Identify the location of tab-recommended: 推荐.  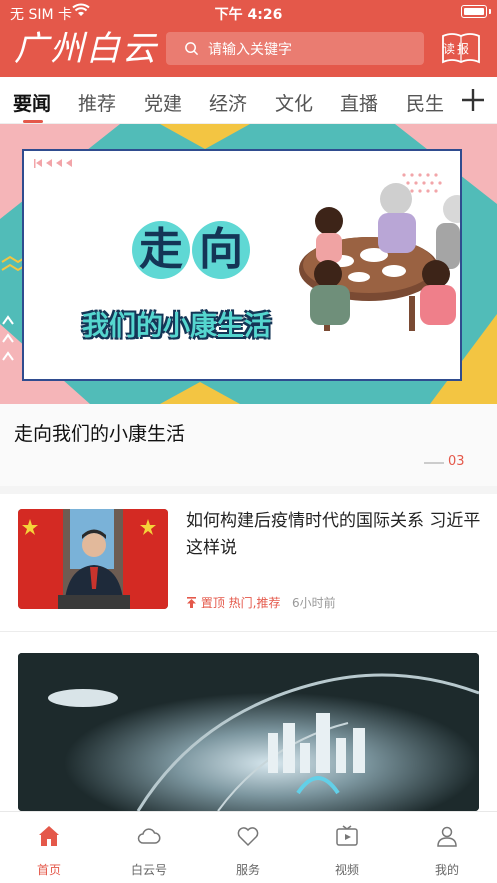
(97, 102).